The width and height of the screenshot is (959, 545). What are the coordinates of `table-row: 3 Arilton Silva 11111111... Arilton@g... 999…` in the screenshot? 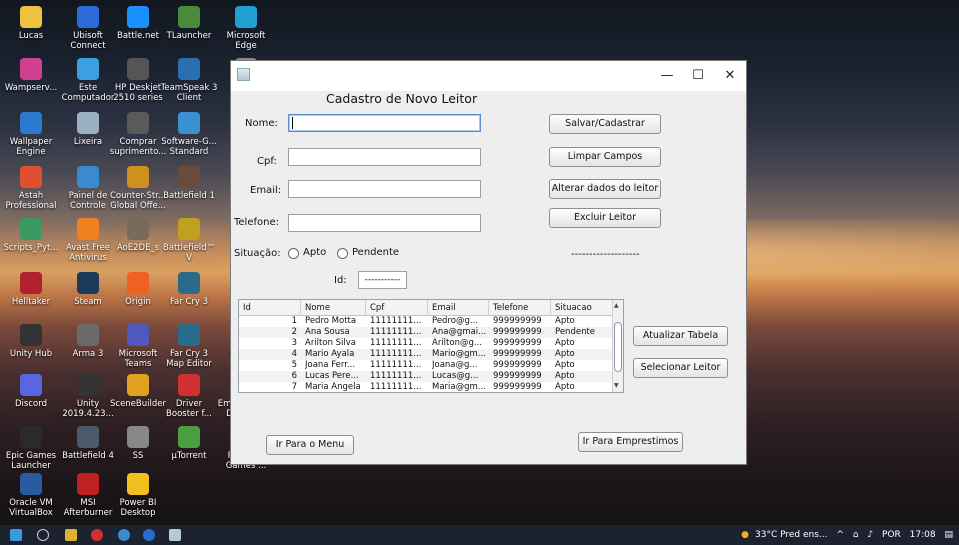 It's located at (426, 343).